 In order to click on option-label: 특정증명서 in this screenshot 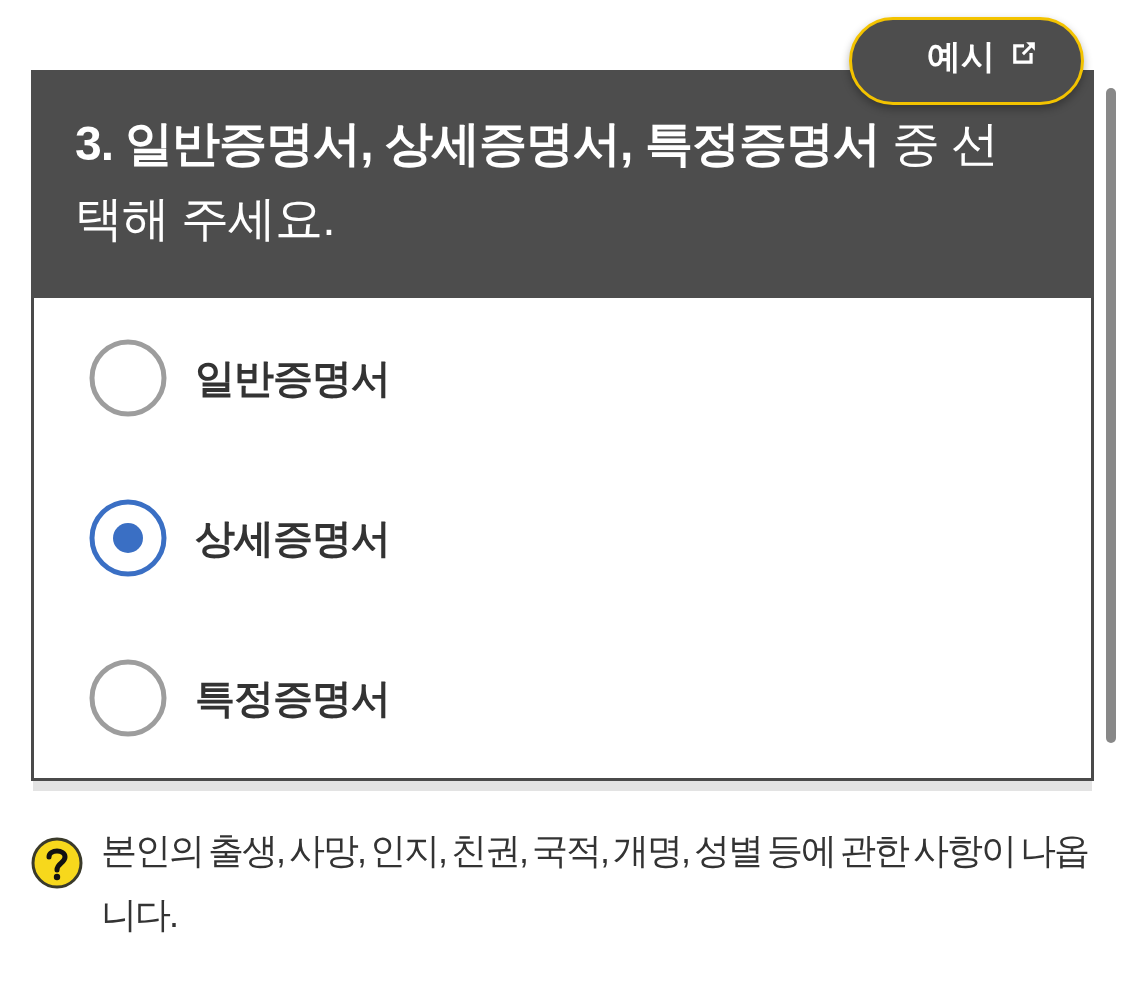, I will do `click(292, 698)`.